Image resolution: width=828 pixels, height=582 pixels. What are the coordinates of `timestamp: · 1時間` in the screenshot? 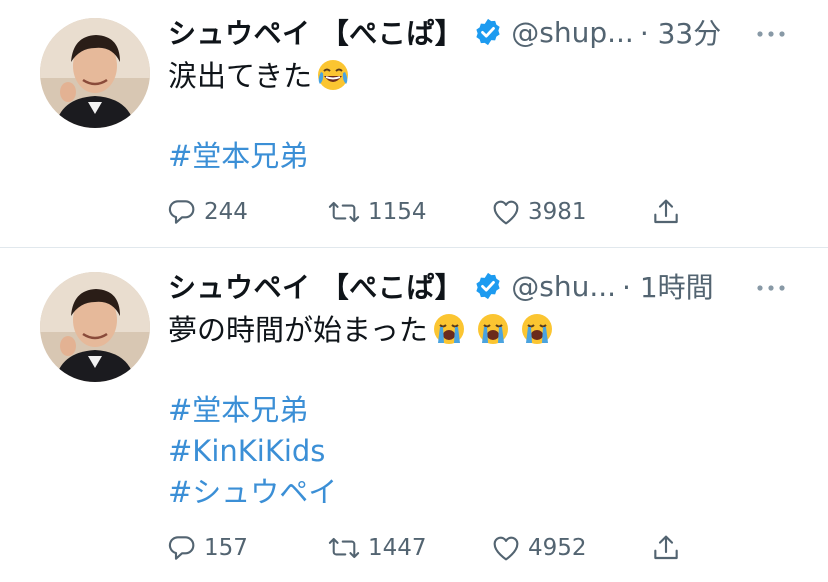 It's located at (668, 286).